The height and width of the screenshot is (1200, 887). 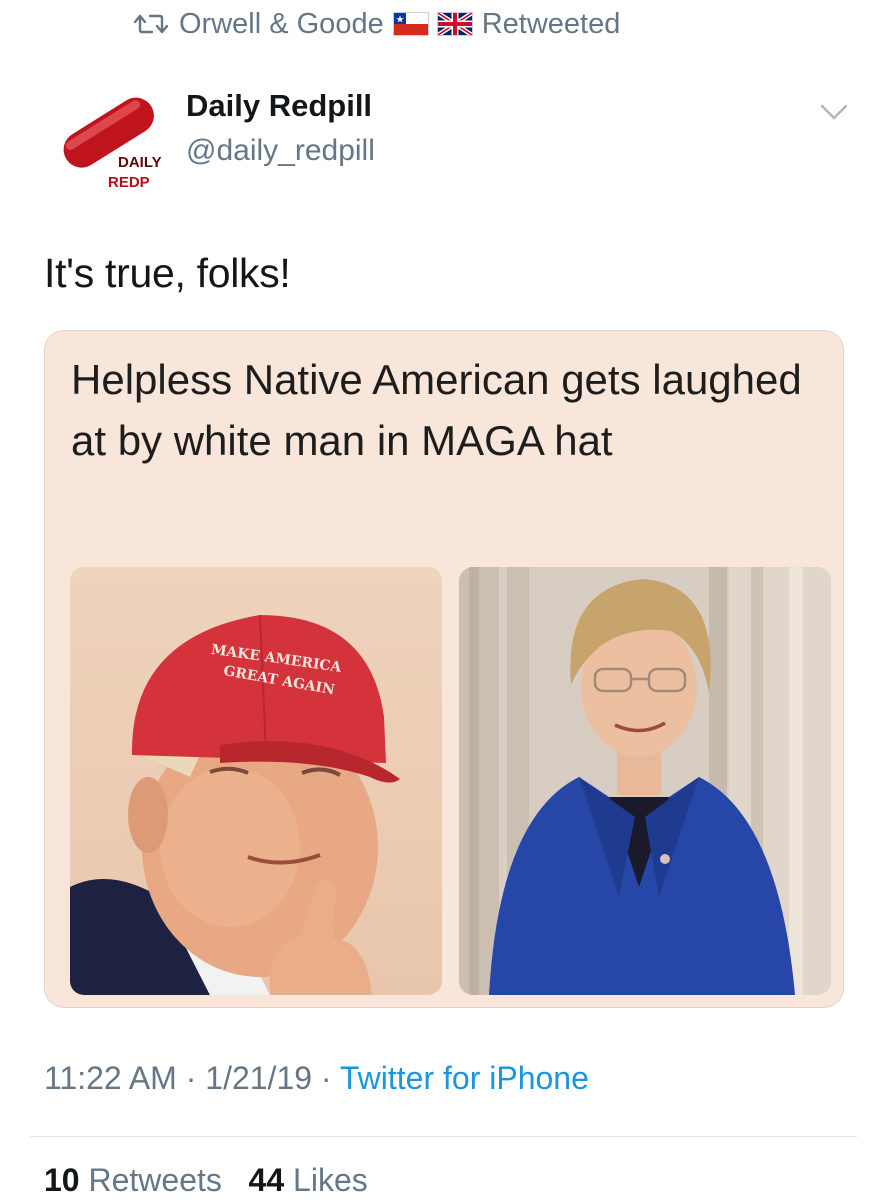 What do you see at coordinates (551, 23) in the screenshot?
I see `retweeted-label: Retweeted` at bounding box center [551, 23].